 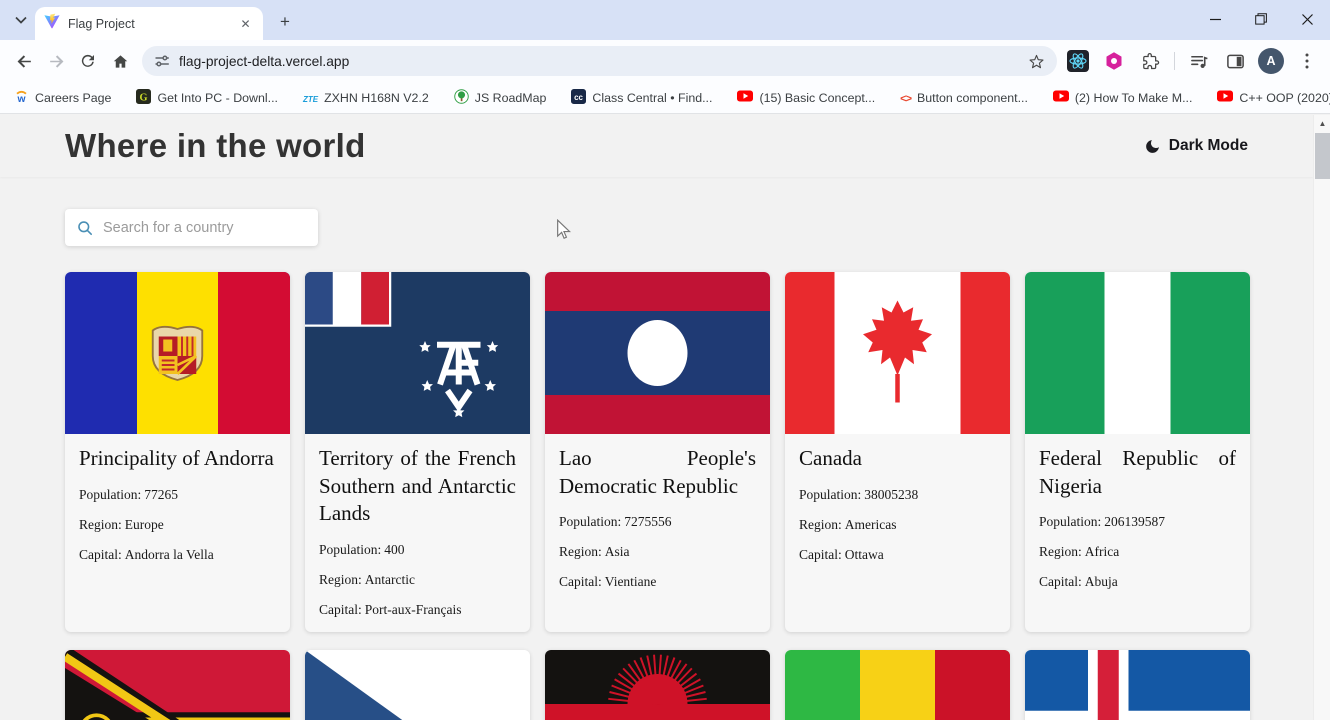 What do you see at coordinates (461, 97) in the screenshot?
I see `tree-icon` at bounding box center [461, 97].